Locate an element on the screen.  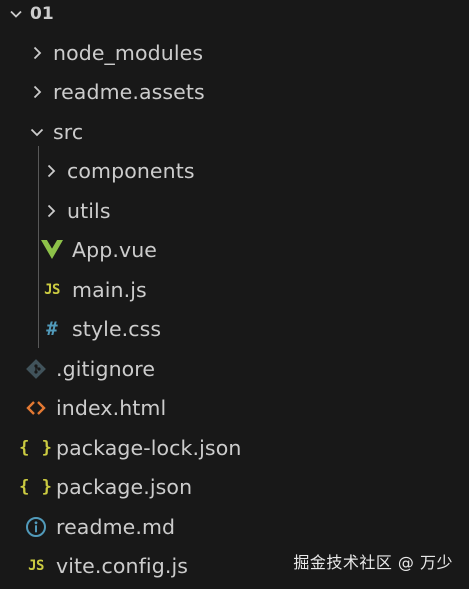
tree-item-label: node_modules is located at coordinates (128, 52).